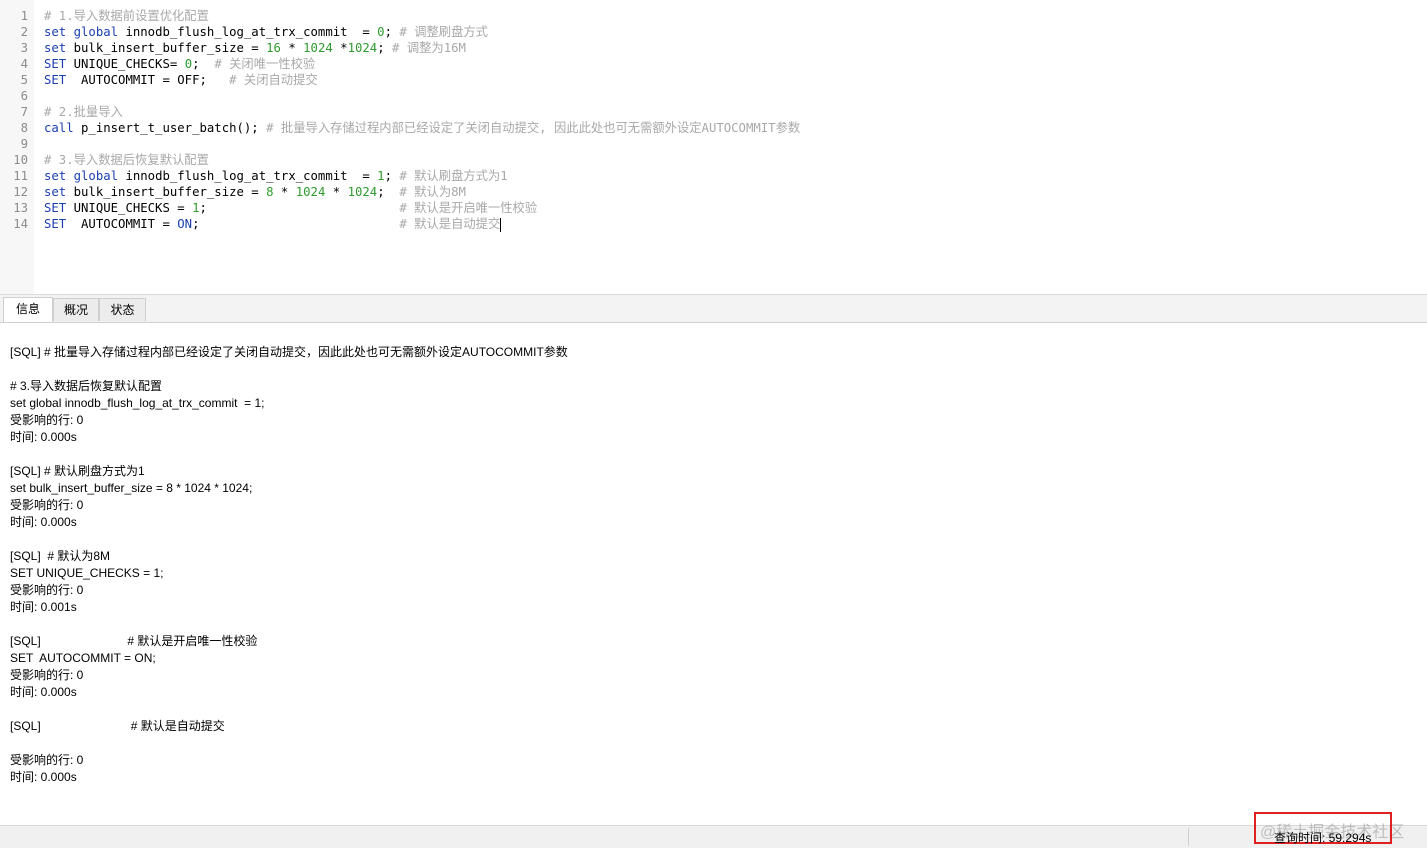 The height and width of the screenshot is (848, 1427). I want to click on output-line: 时间: 0.001s, so click(43, 607).